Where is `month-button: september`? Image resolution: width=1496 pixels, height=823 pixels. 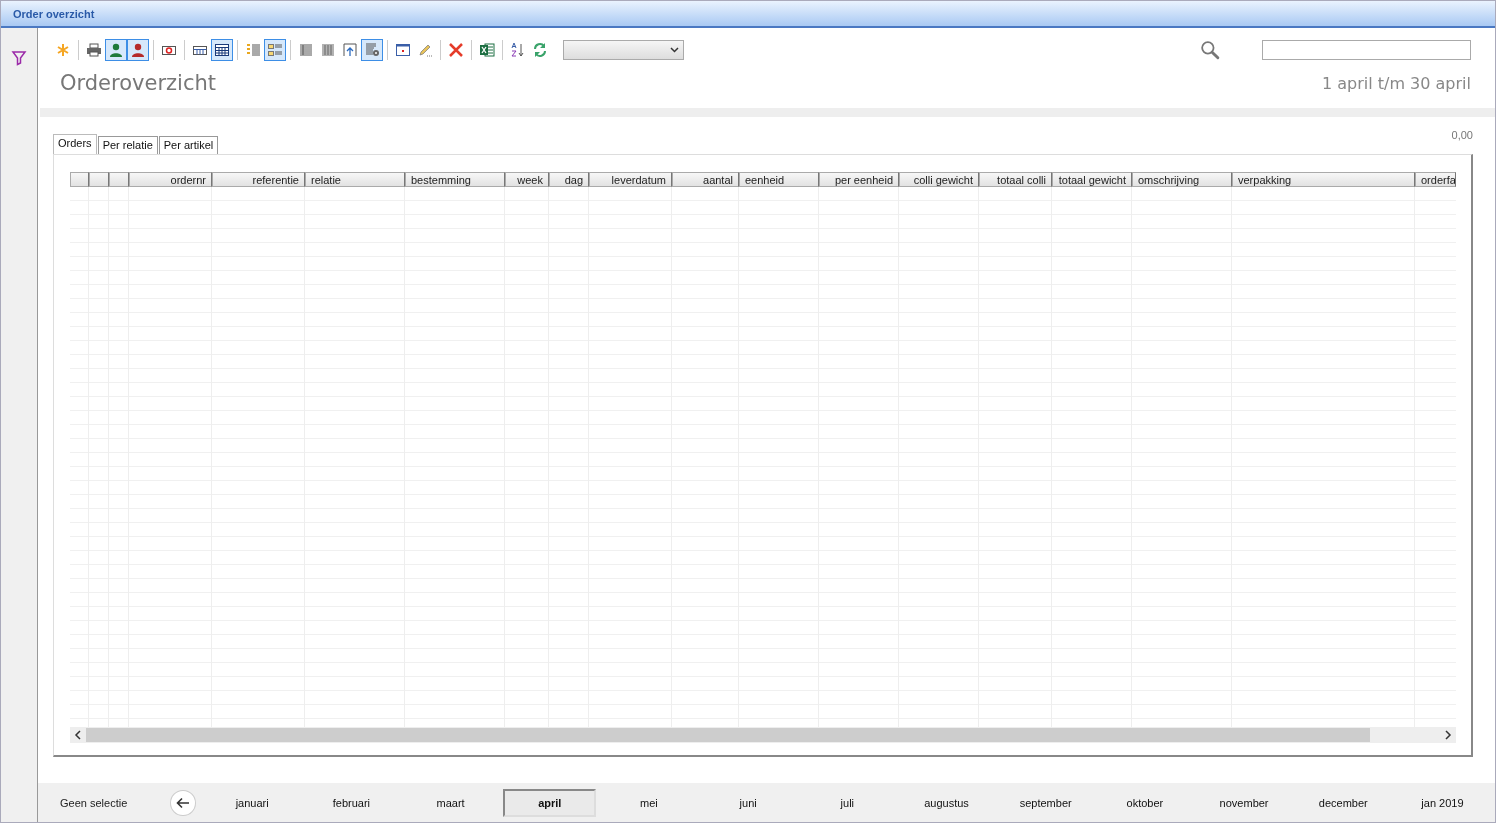 month-button: september is located at coordinates (1046, 802).